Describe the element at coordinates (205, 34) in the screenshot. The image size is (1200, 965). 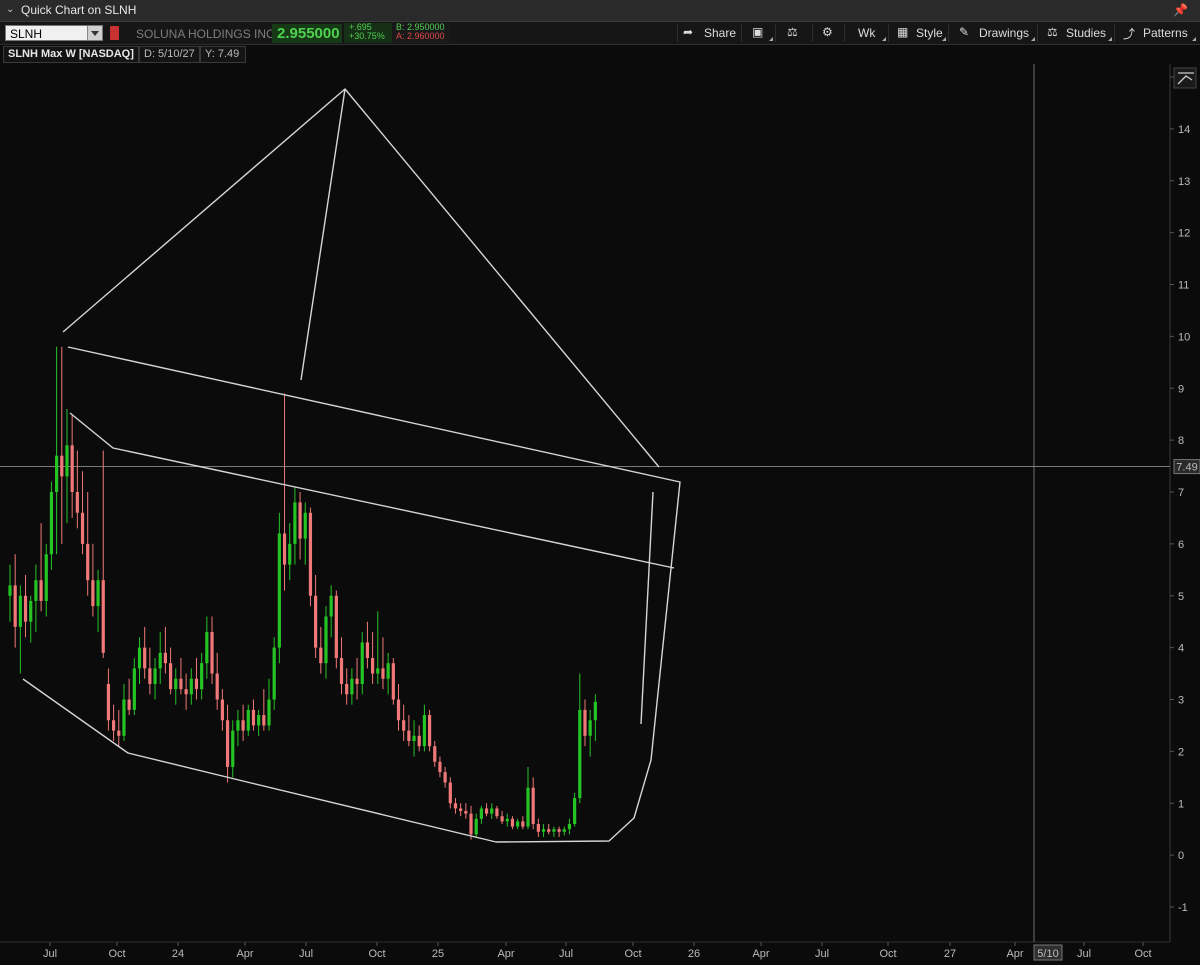
I see `company-name: SOLUNA HOLDINGS INC` at that location.